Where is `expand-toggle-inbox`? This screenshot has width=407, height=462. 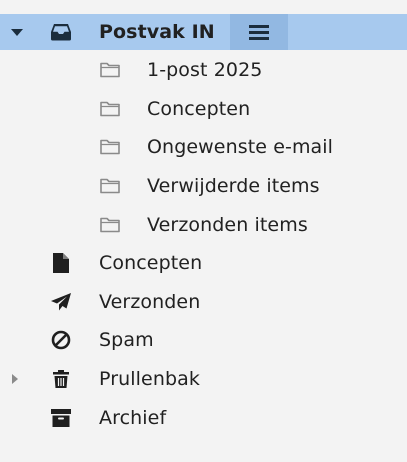
expand-toggle-inbox is located at coordinates (17, 32).